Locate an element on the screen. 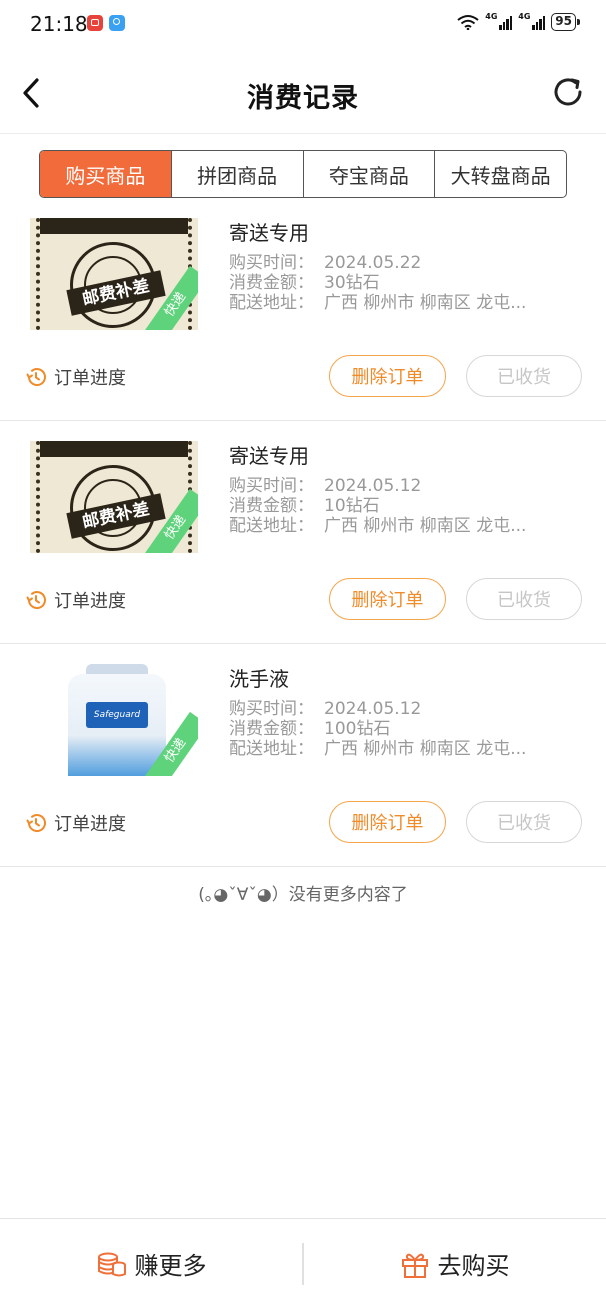 This screenshot has width=606, height=1308. earn-more-button: 赚更多 is located at coordinates (151, 1263).